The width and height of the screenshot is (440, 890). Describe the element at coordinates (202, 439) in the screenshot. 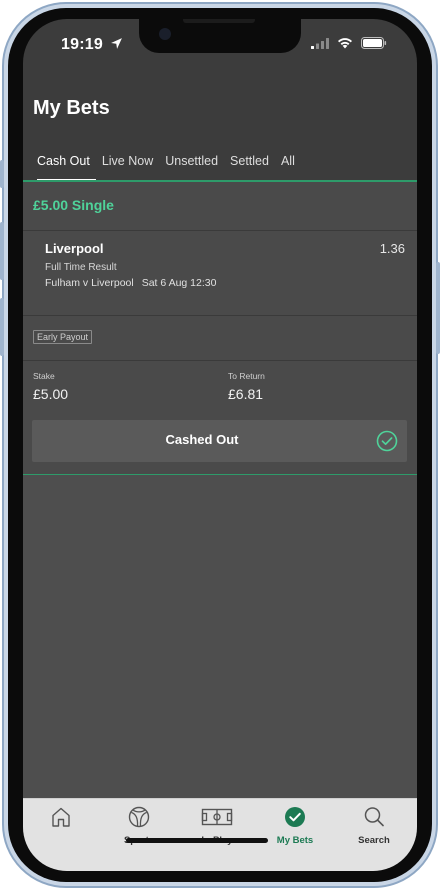

I see `cashed-out-label: Cashed Out` at that location.